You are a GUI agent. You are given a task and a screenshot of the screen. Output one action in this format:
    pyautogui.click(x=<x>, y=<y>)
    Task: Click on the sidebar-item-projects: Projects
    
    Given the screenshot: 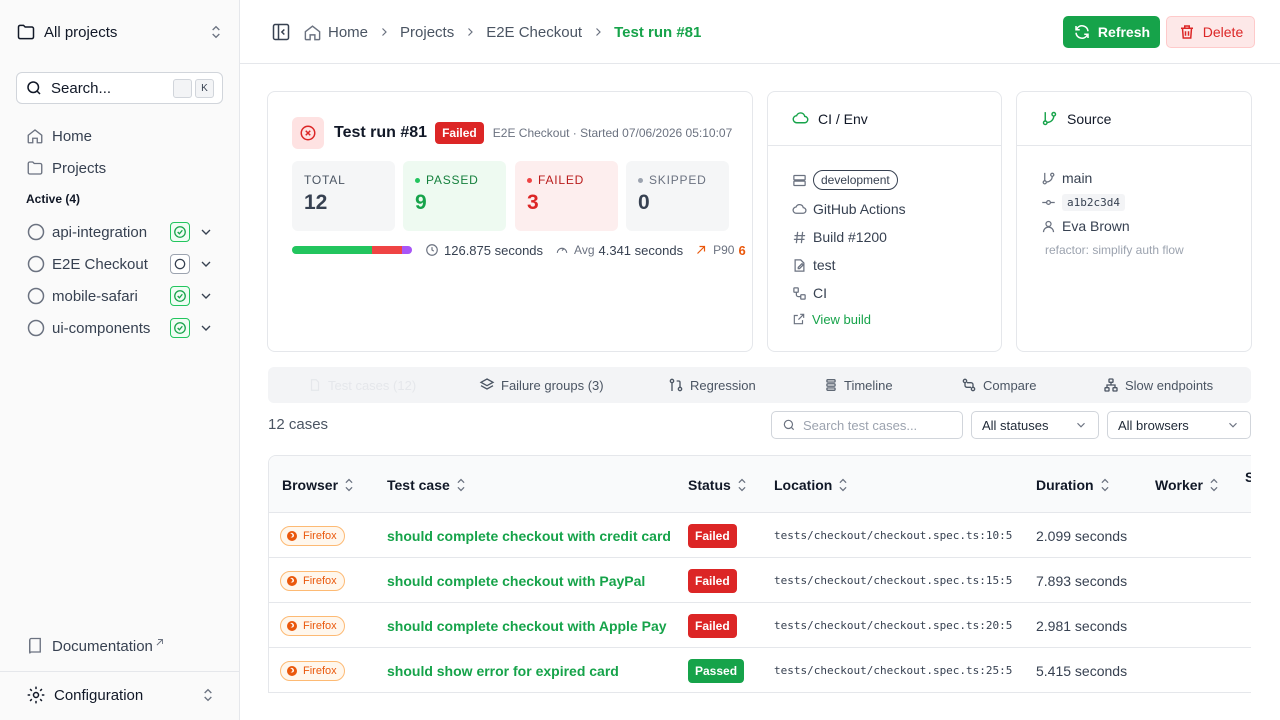 What is the action you would take?
    pyautogui.click(x=66, y=168)
    